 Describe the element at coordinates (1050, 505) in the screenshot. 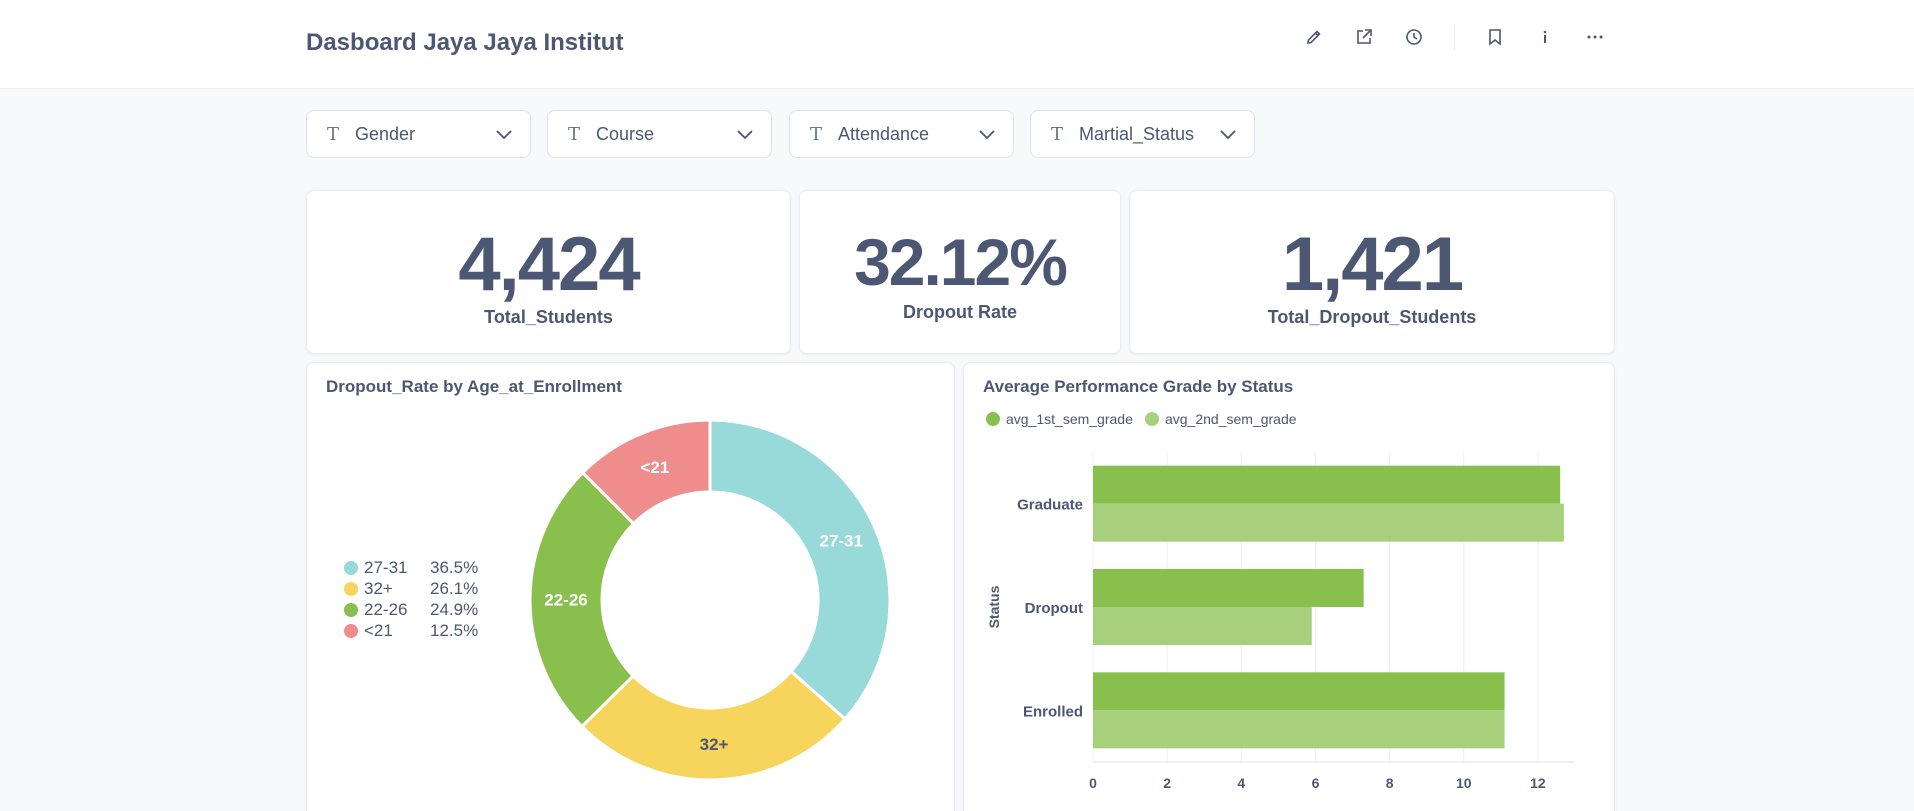

I see `category-label: Graduate` at that location.